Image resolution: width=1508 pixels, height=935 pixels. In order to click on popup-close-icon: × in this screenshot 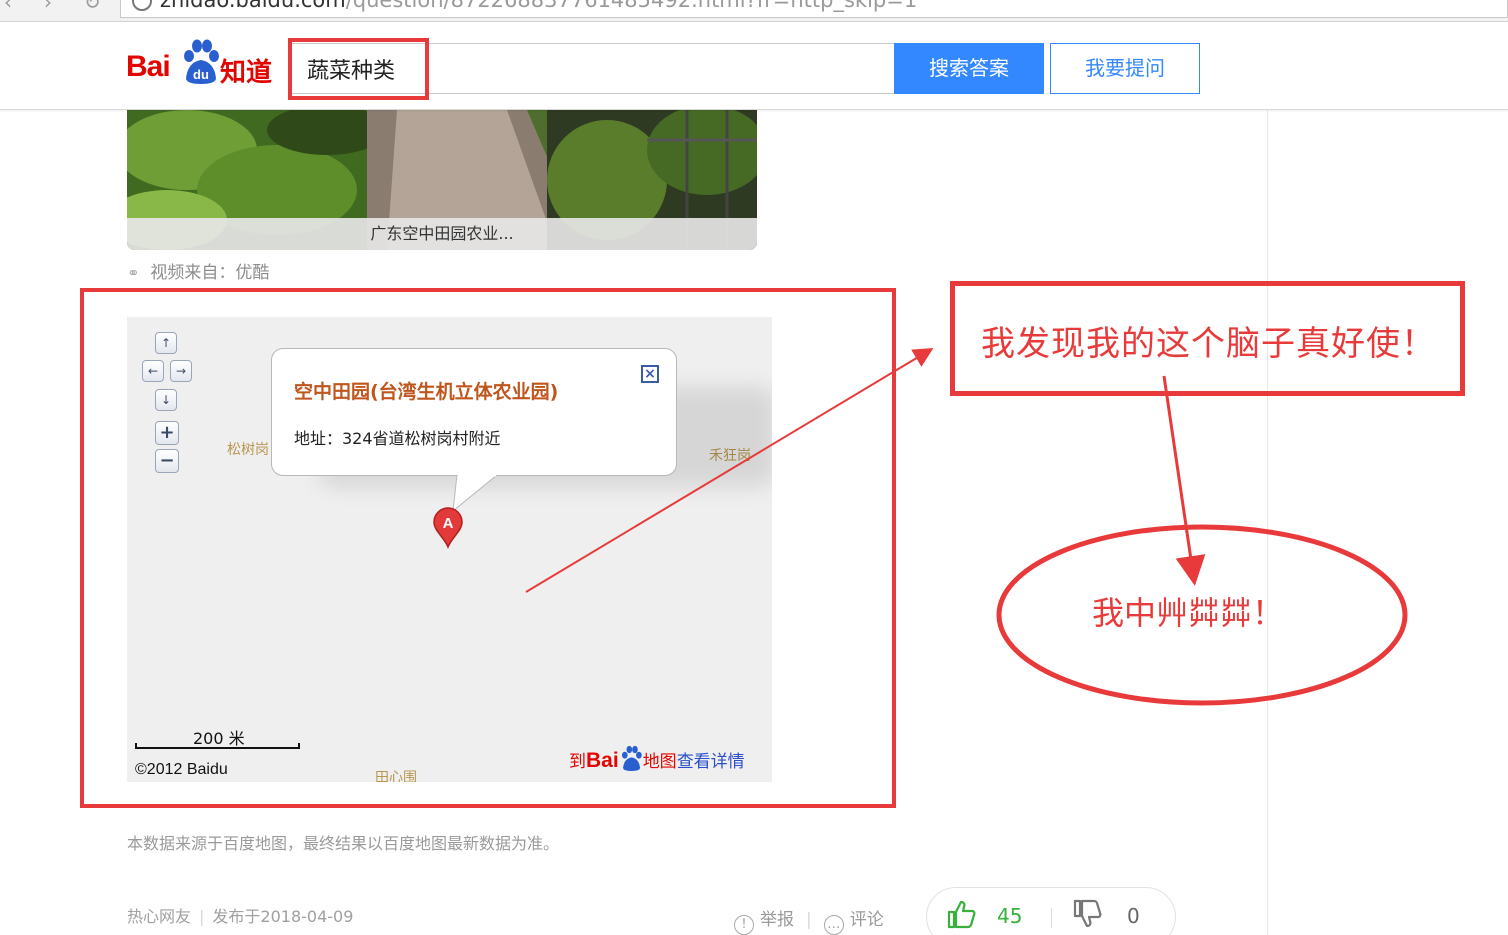, I will do `click(650, 374)`.